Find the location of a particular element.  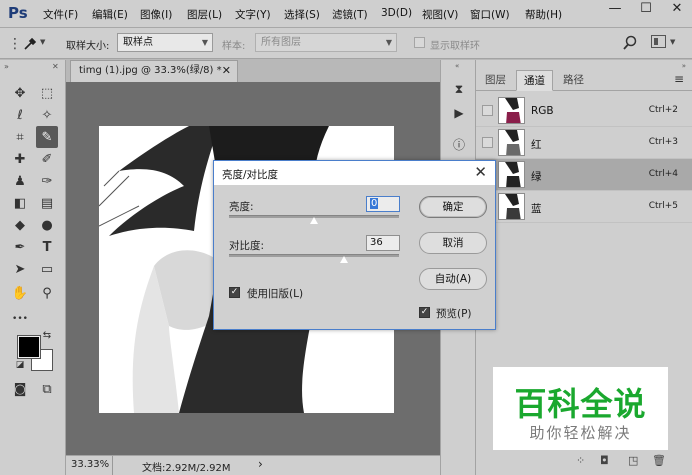

panel-menu-icon: ≡ is located at coordinates (679, 79).